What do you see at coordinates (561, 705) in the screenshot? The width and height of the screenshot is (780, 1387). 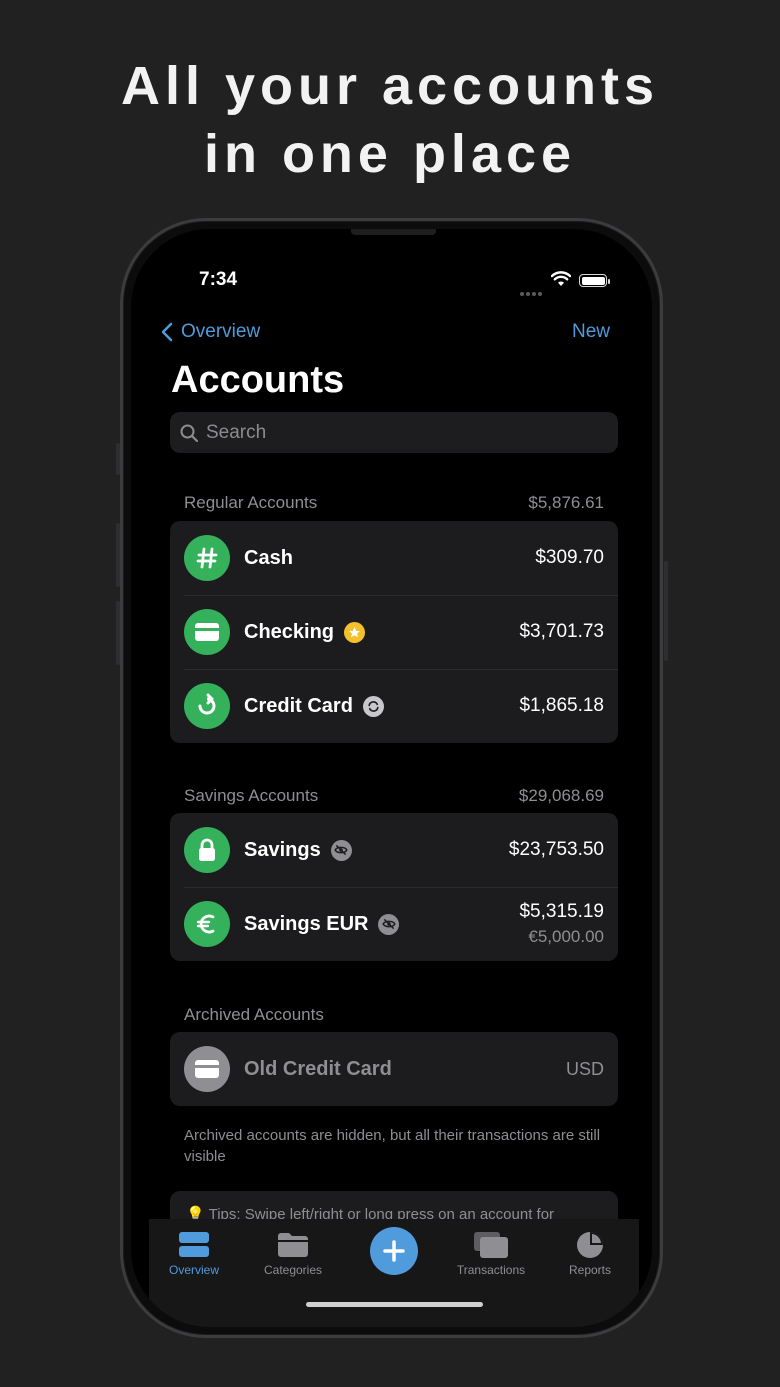 I see `account-balance: $1,865.18` at bounding box center [561, 705].